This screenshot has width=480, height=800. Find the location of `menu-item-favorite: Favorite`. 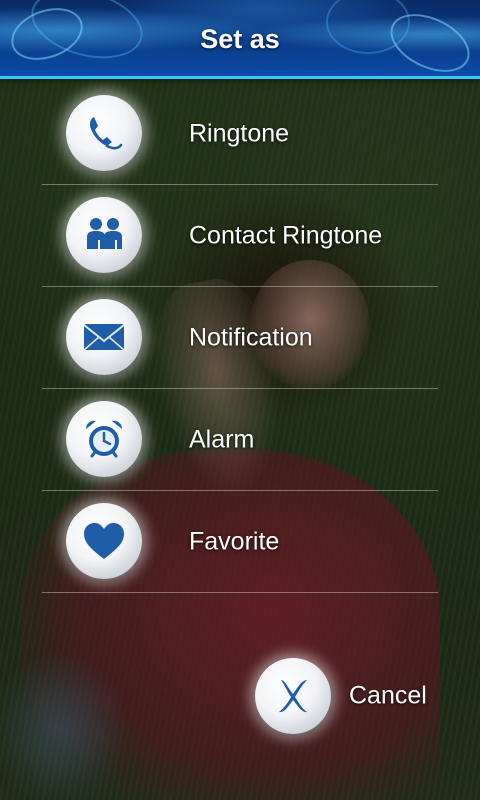

menu-item-favorite: Favorite is located at coordinates (240, 542).